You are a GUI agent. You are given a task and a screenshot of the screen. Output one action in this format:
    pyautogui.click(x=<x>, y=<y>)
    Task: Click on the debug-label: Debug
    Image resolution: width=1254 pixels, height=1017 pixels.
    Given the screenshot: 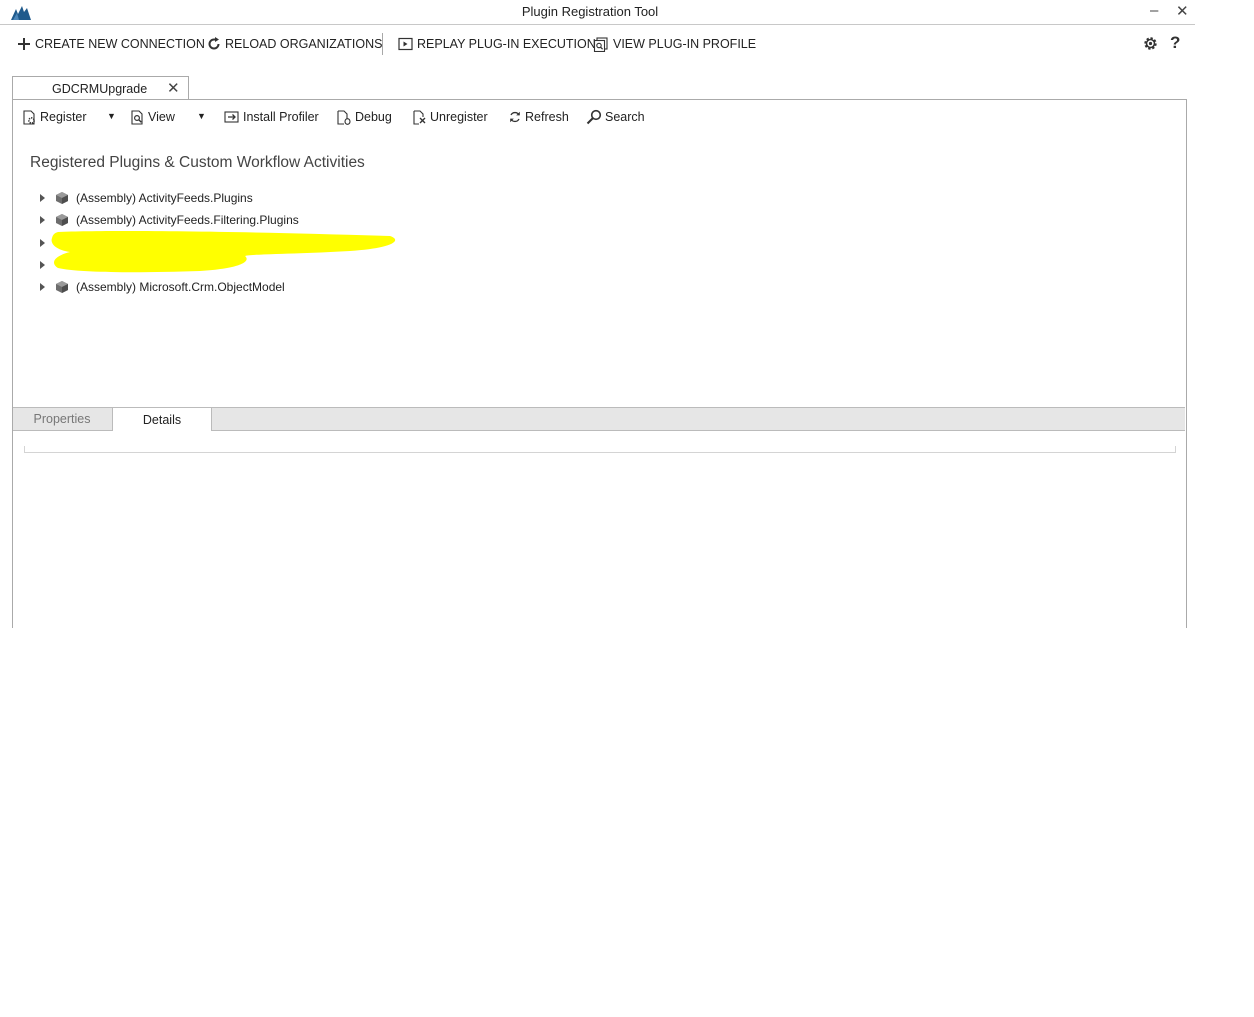 What is the action you would take?
    pyautogui.click(x=373, y=117)
    